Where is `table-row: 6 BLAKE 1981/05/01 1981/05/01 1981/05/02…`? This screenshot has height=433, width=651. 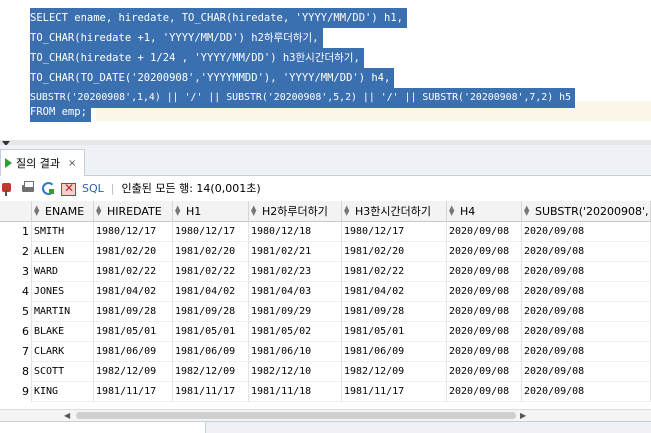
table-row: 6 BLAKE 1981/05/01 1981/05/01 1981/05/02… is located at coordinates (325, 332).